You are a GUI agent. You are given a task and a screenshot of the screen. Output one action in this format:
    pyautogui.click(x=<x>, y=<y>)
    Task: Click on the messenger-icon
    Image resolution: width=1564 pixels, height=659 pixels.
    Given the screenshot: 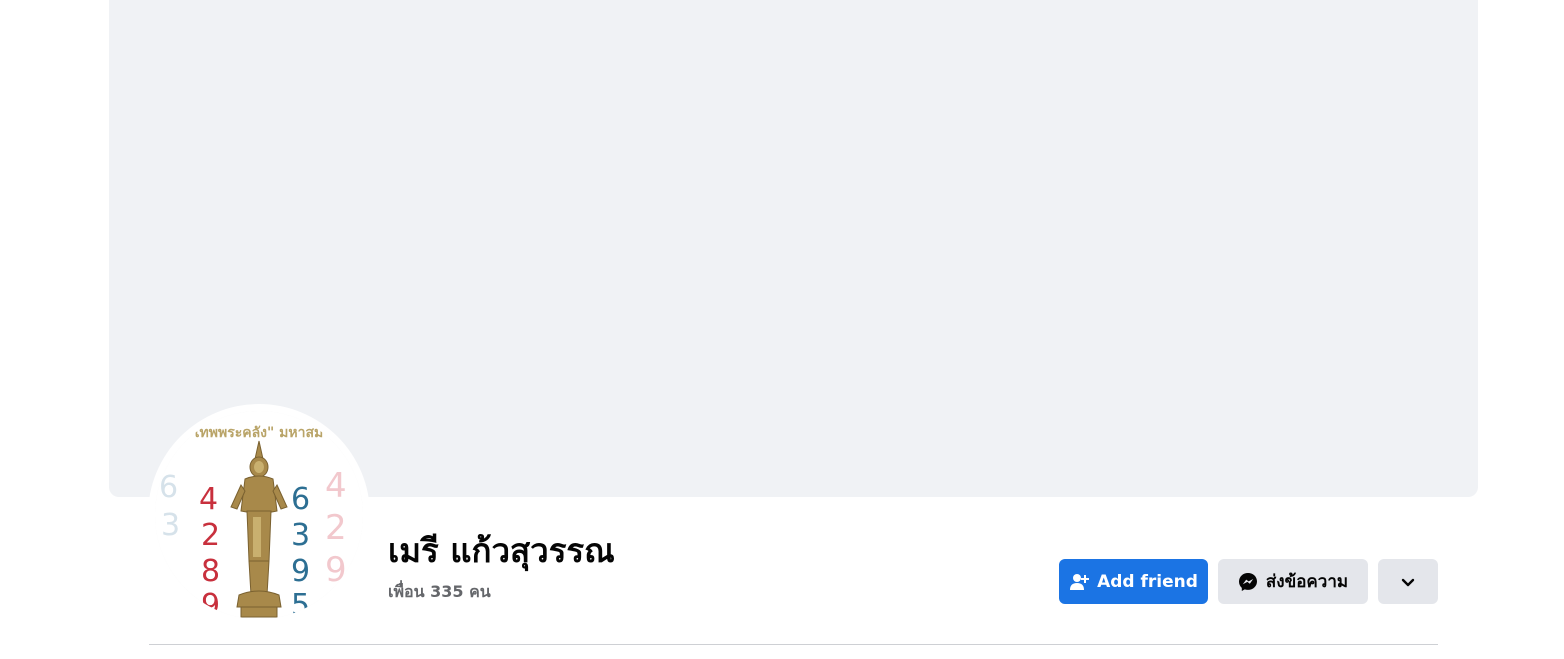 What is the action you would take?
    pyautogui.click(x=1248, y=582)
    